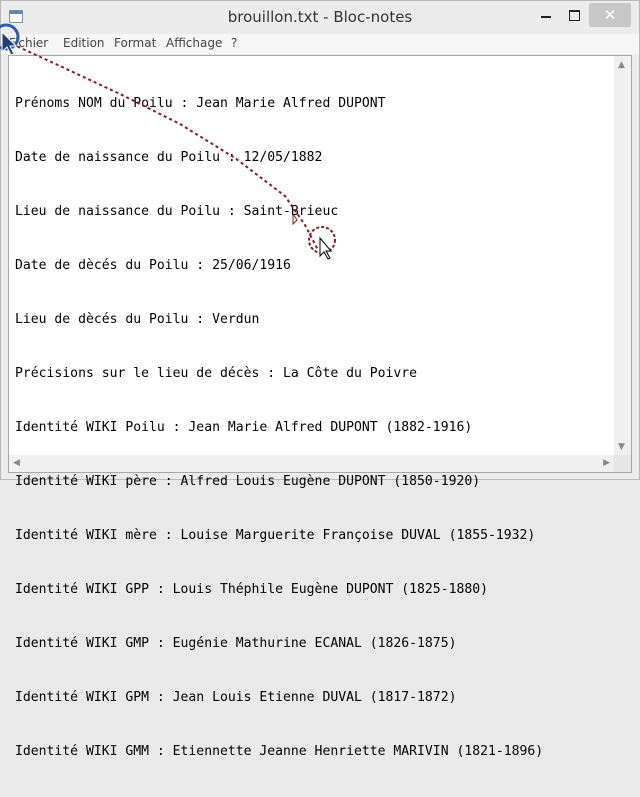  Describe the element at coordinates (621, 65) in the screenshot. I see `scroll-up-icon: ▲` at that location.